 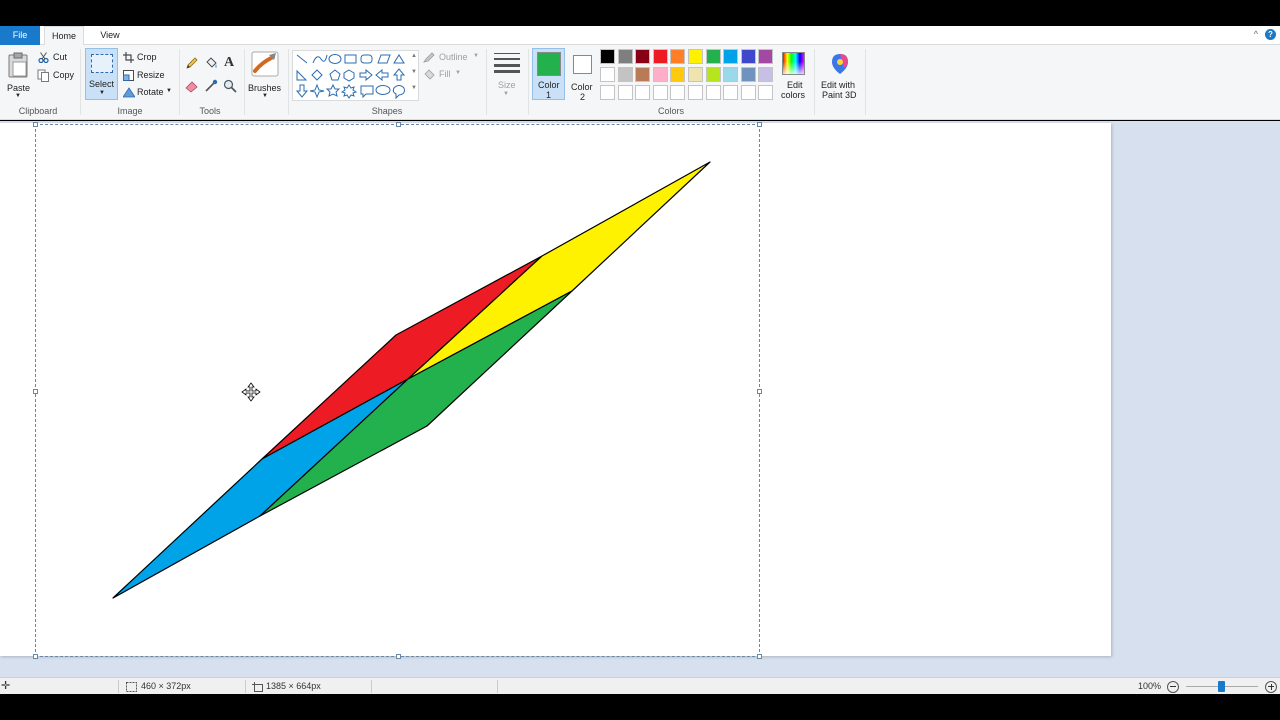 I want to click on magnifier-icon, so click(x=230, y=86).